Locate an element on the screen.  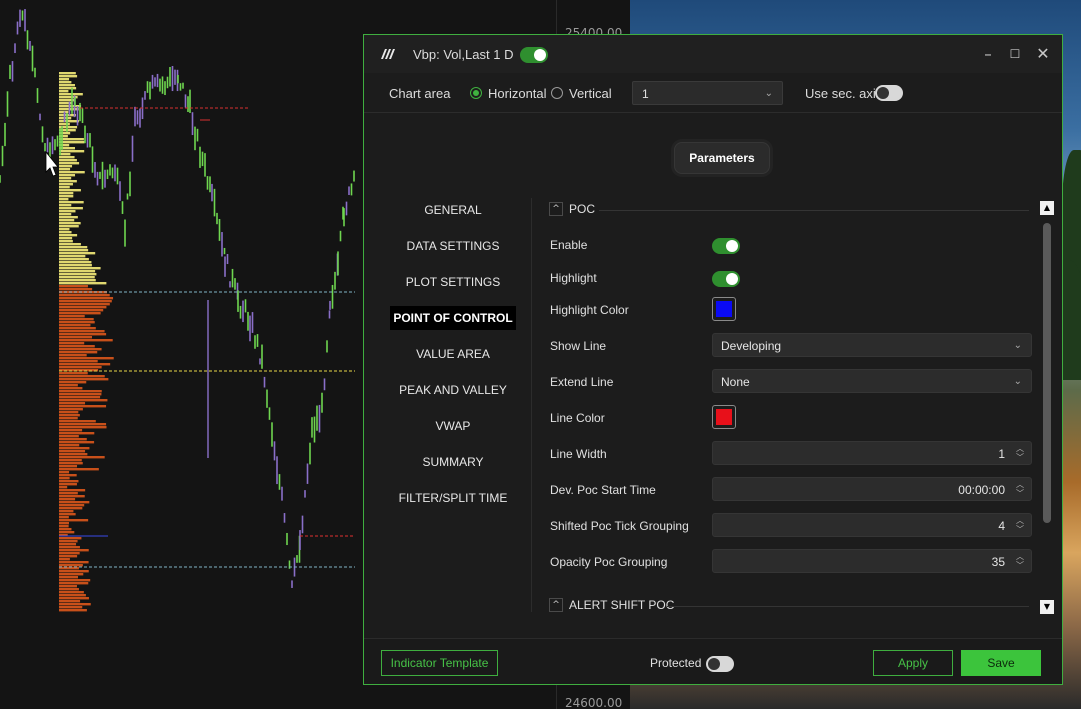
vertical-radio is located at coordinates (557, 93).